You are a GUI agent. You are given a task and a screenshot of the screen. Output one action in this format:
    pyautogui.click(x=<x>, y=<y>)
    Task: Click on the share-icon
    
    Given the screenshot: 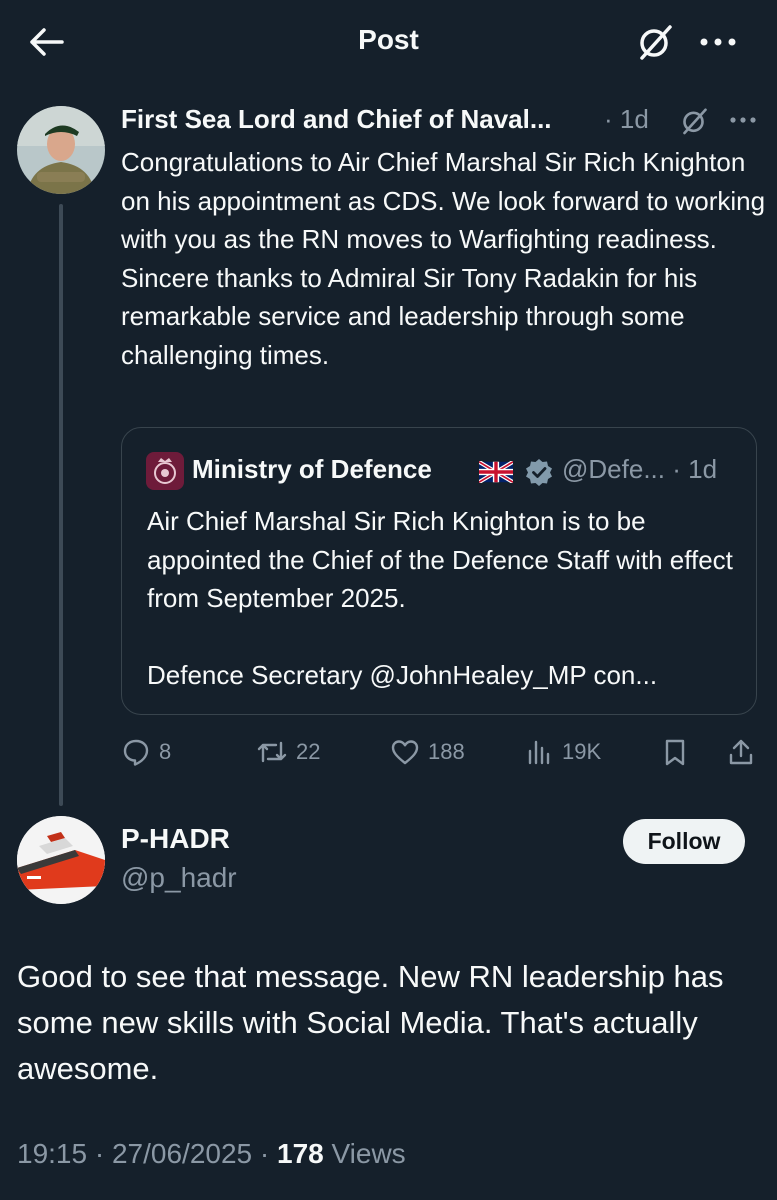 What is the action you would take?
    pyautogui.click(x=741, y=752)
    